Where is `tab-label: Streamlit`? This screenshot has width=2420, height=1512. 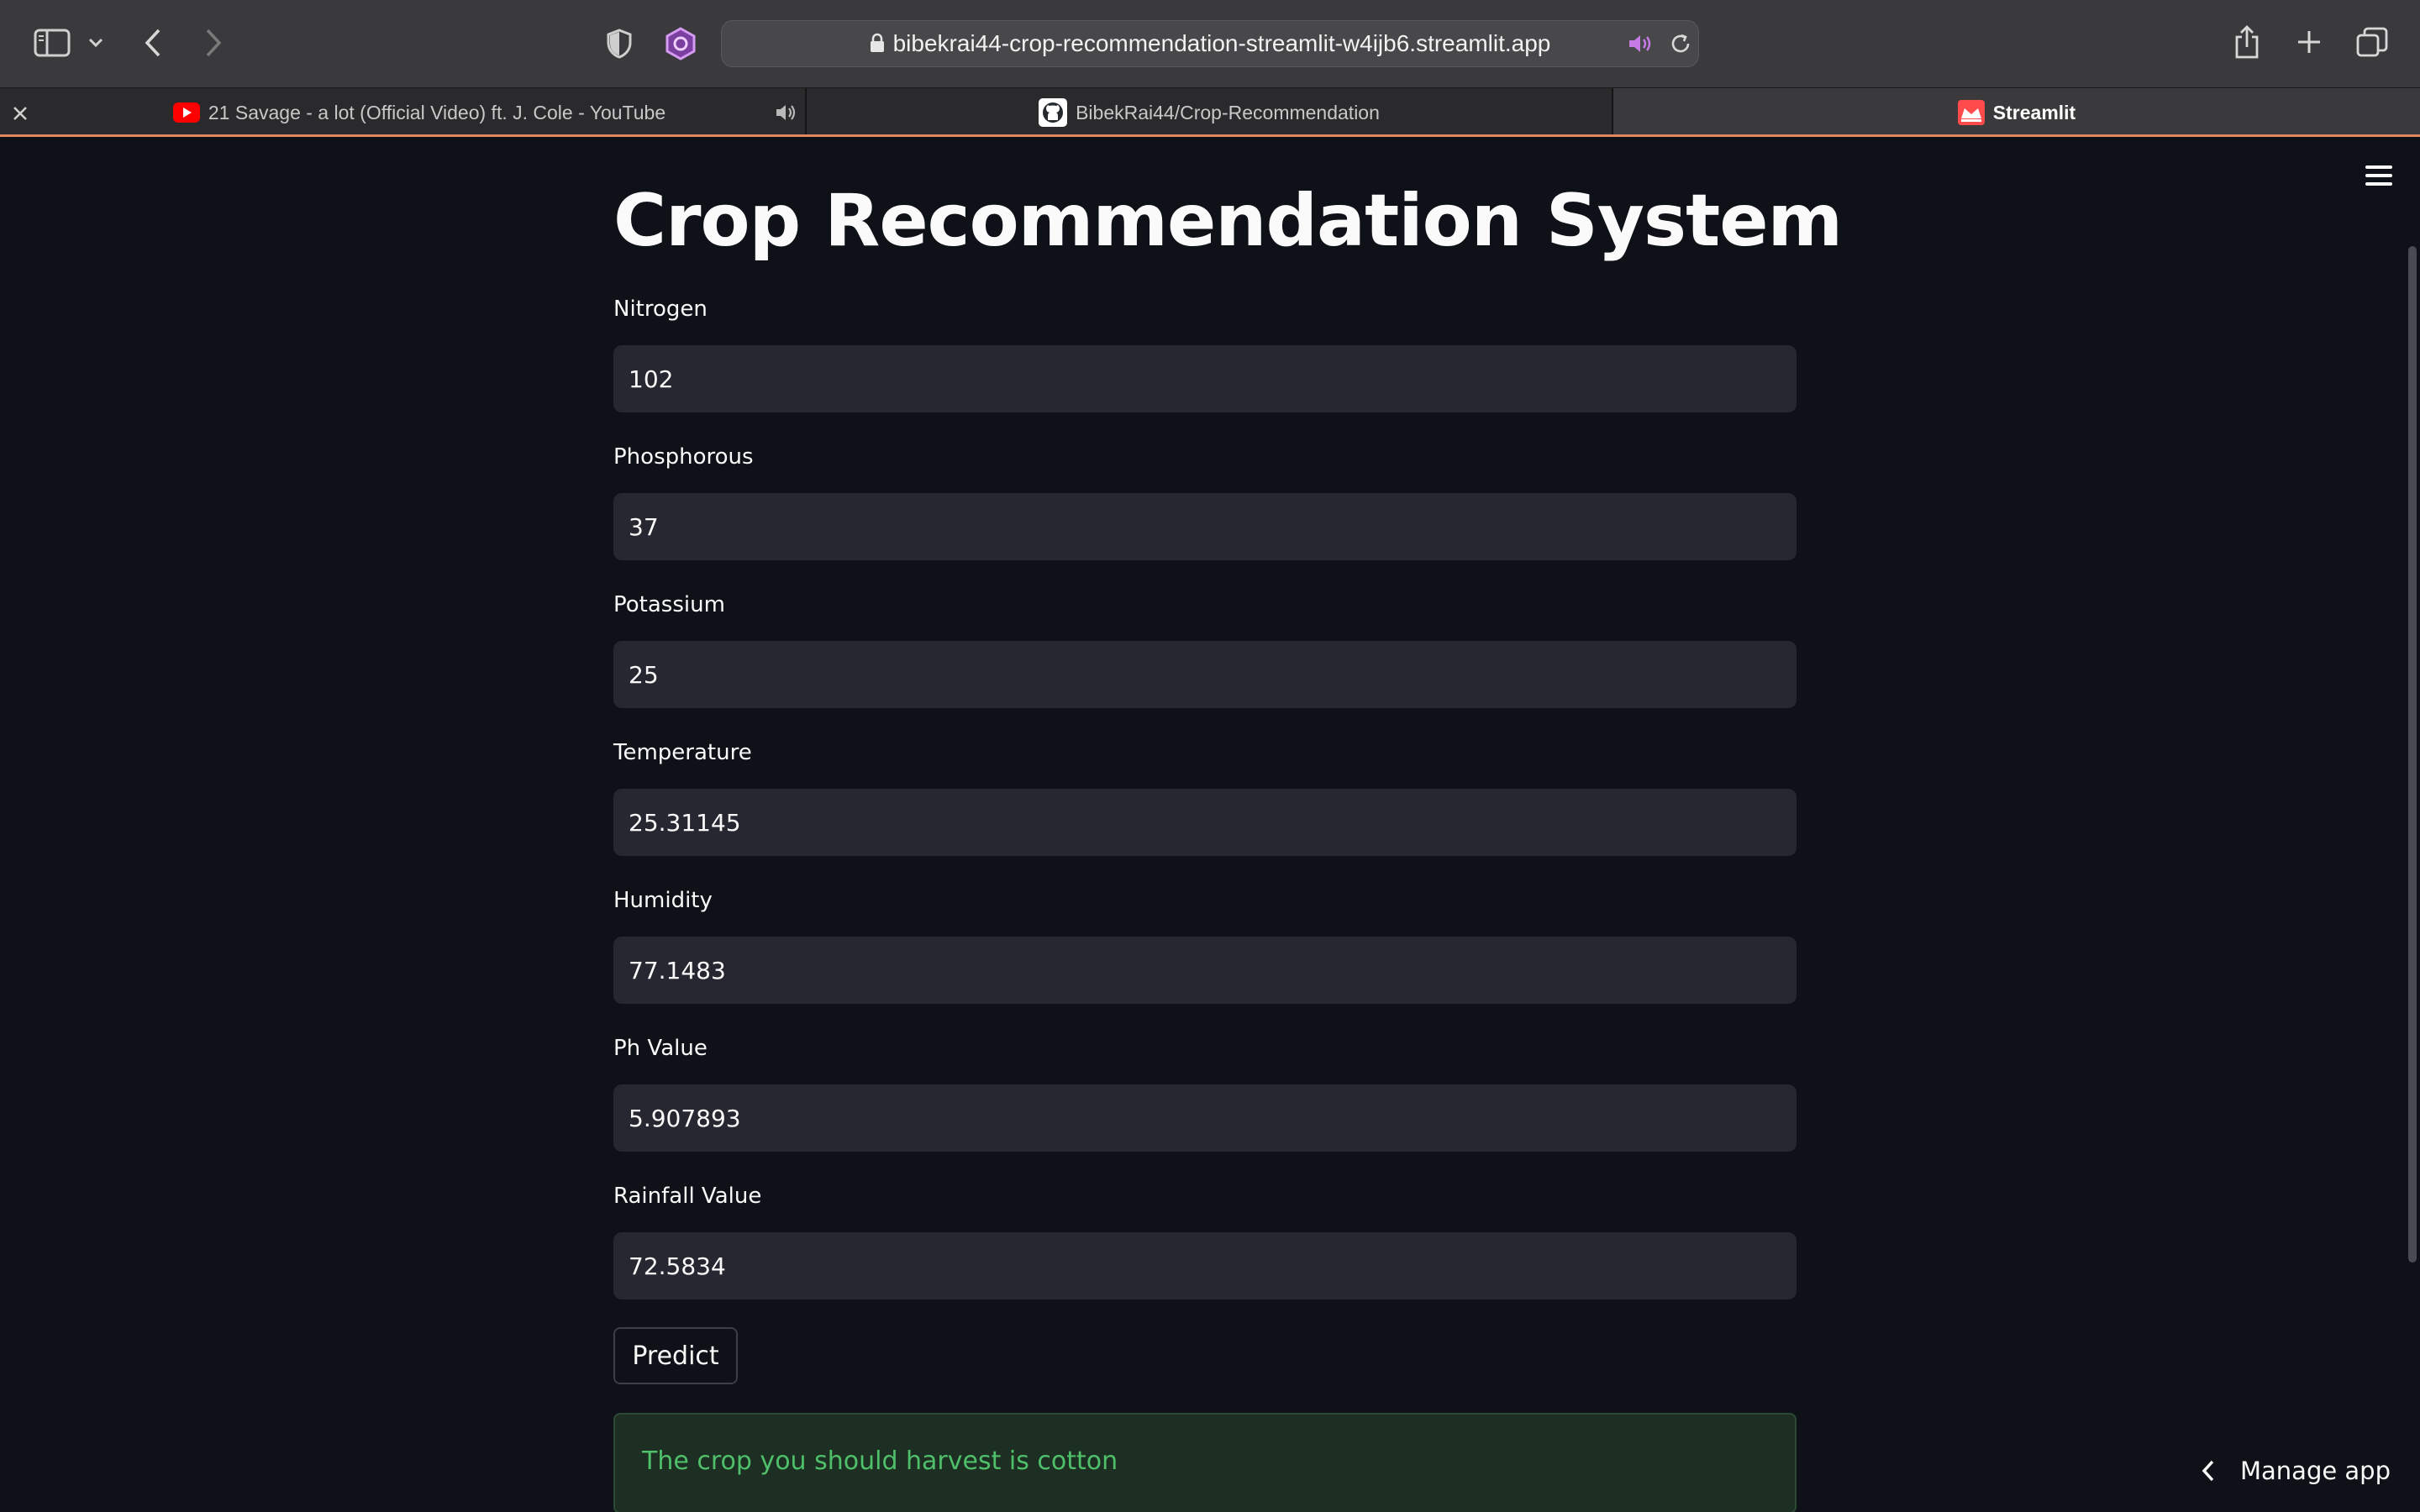 tab-label: Streamlit is located at coordinates (2034, 112).